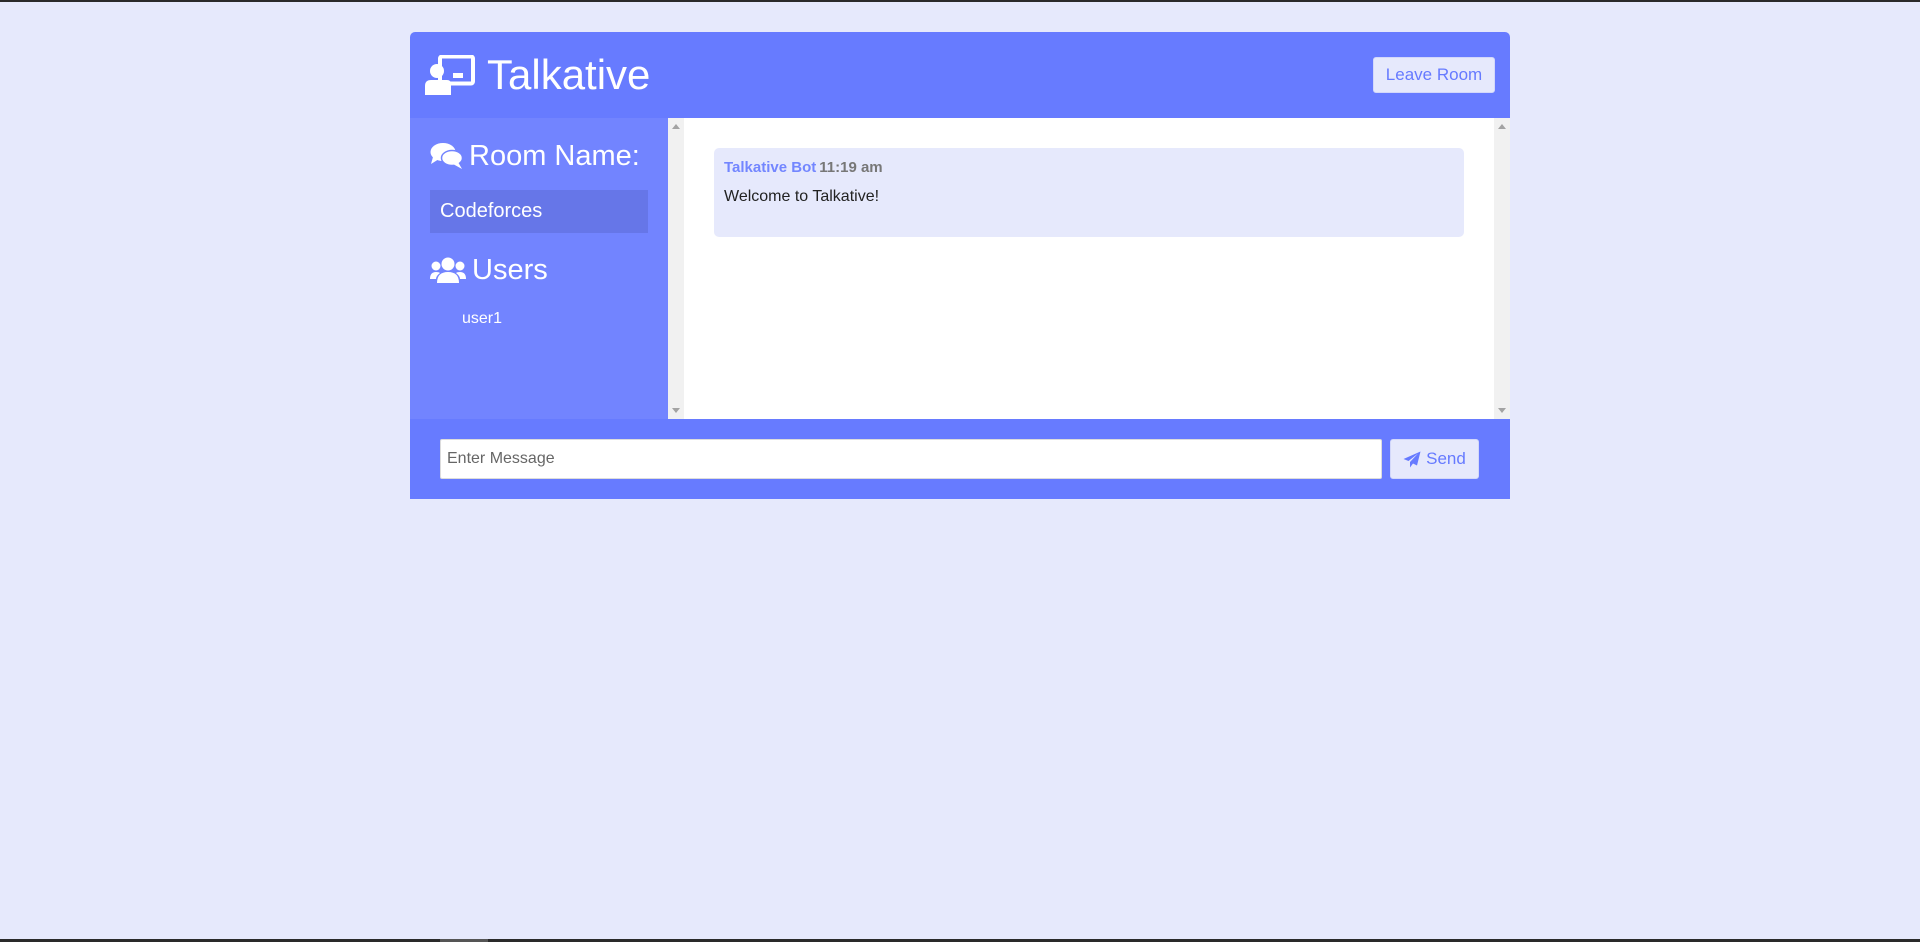  What do you see at coordinates (449, 156) in the screenshot?
I see `comments-icon` at bounding box center [449, 156].